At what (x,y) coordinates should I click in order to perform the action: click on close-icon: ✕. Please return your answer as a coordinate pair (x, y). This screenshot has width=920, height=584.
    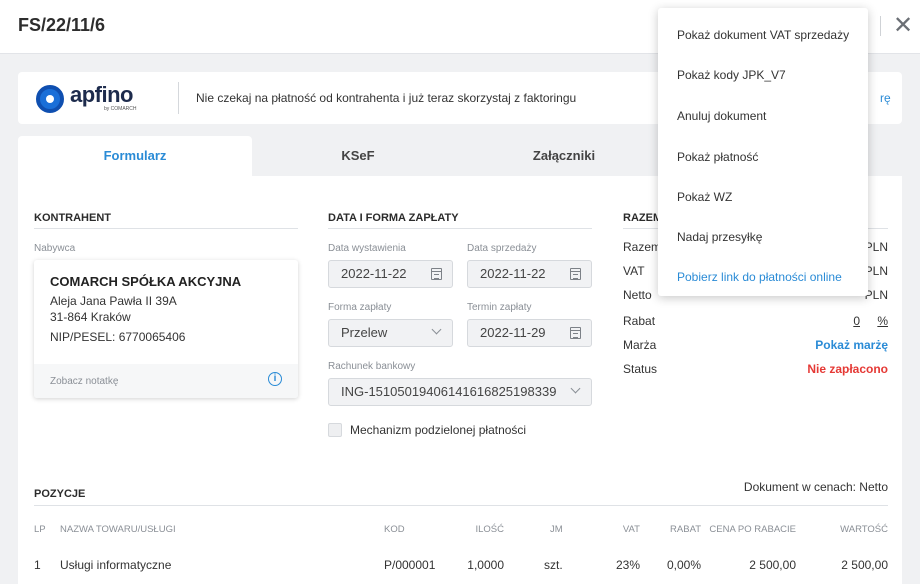
    Looking at the image, I should click on (903, 26).